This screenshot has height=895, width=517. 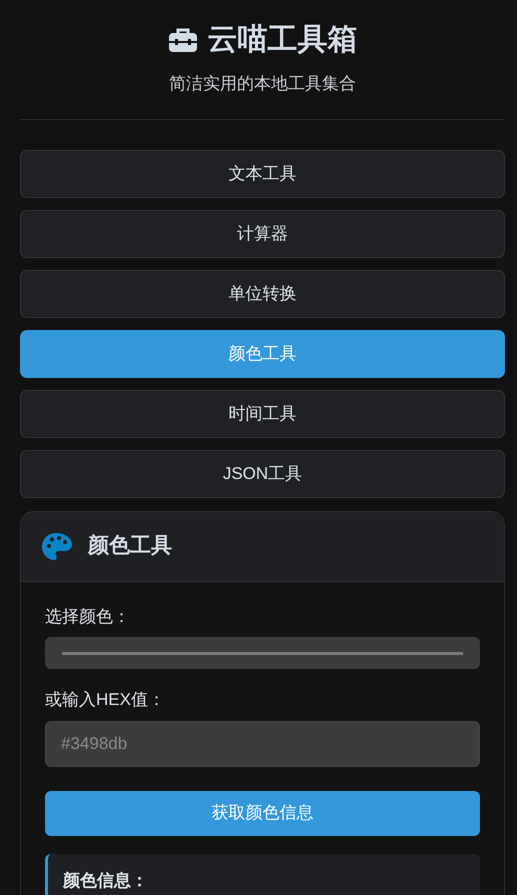 I want to click on tool-tab: JSON工具, so click(x=262, y=474).